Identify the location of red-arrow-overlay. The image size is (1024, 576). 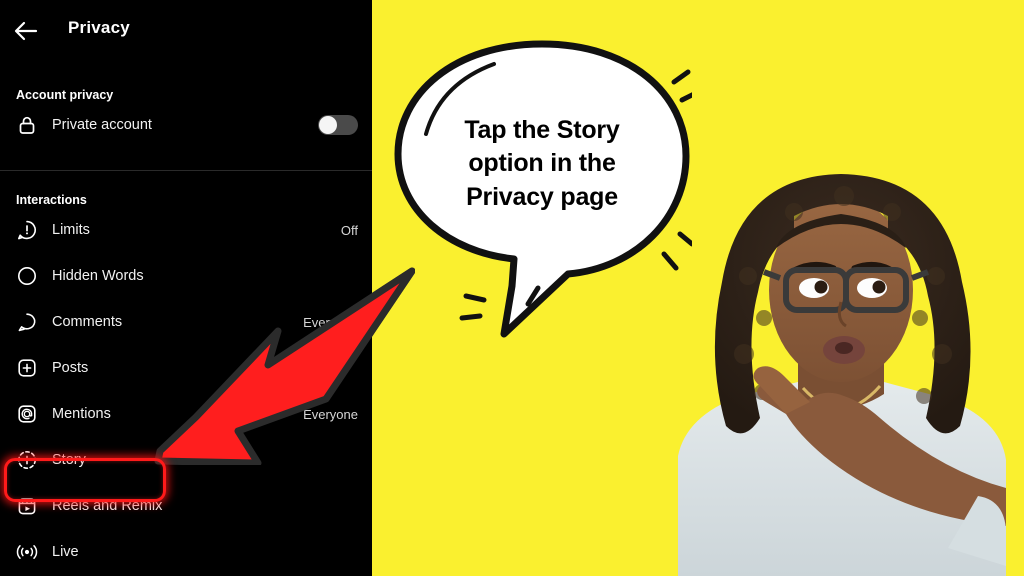
(283, 366).